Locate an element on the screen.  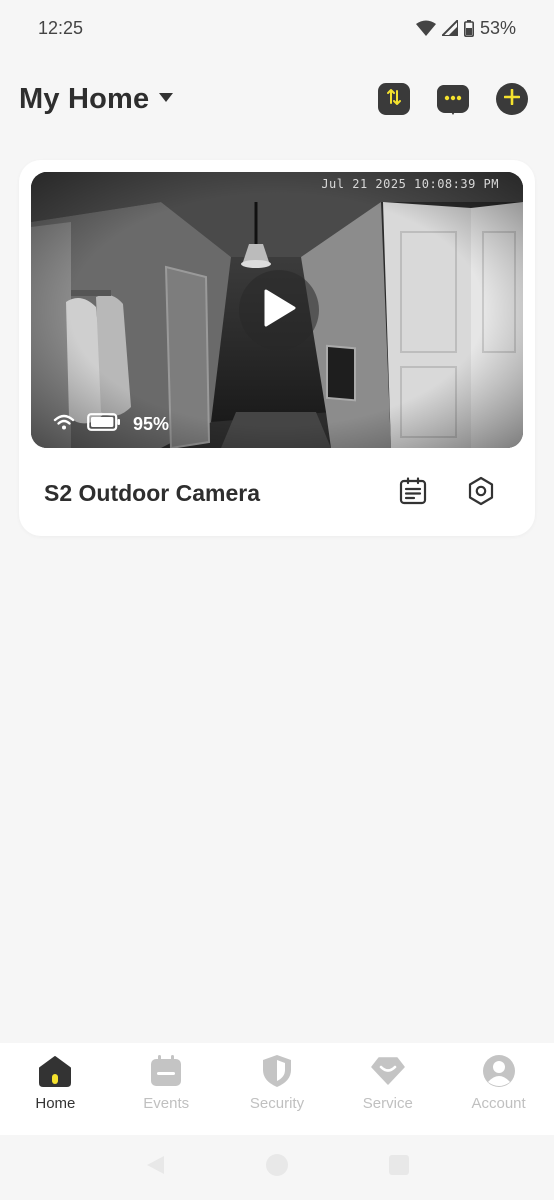
caret-down-icon is located at coordinates (166, 99).